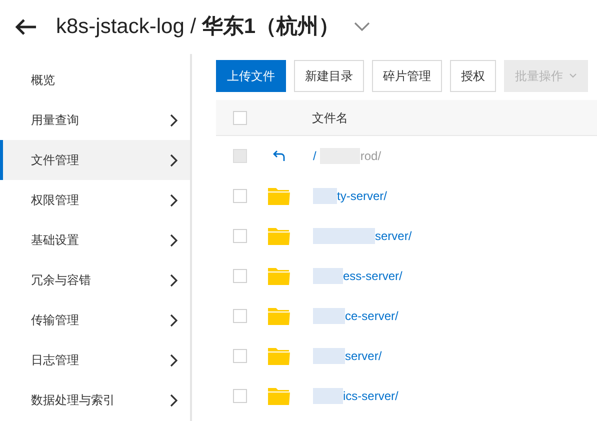 This screenshot has height=421, width=597. Describe the element at coordinates (330, 118) in the screenshot. I see `column-header: 文件名` at that location.